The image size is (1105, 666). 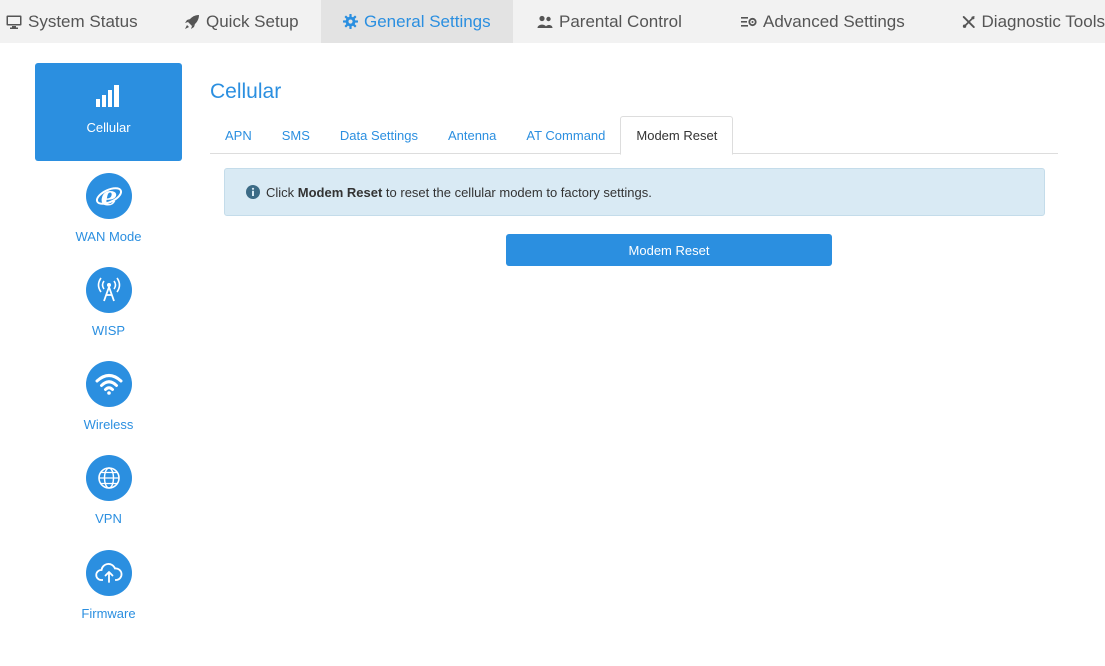 I want to click on wifi-icon, so click(x=108, y=384).